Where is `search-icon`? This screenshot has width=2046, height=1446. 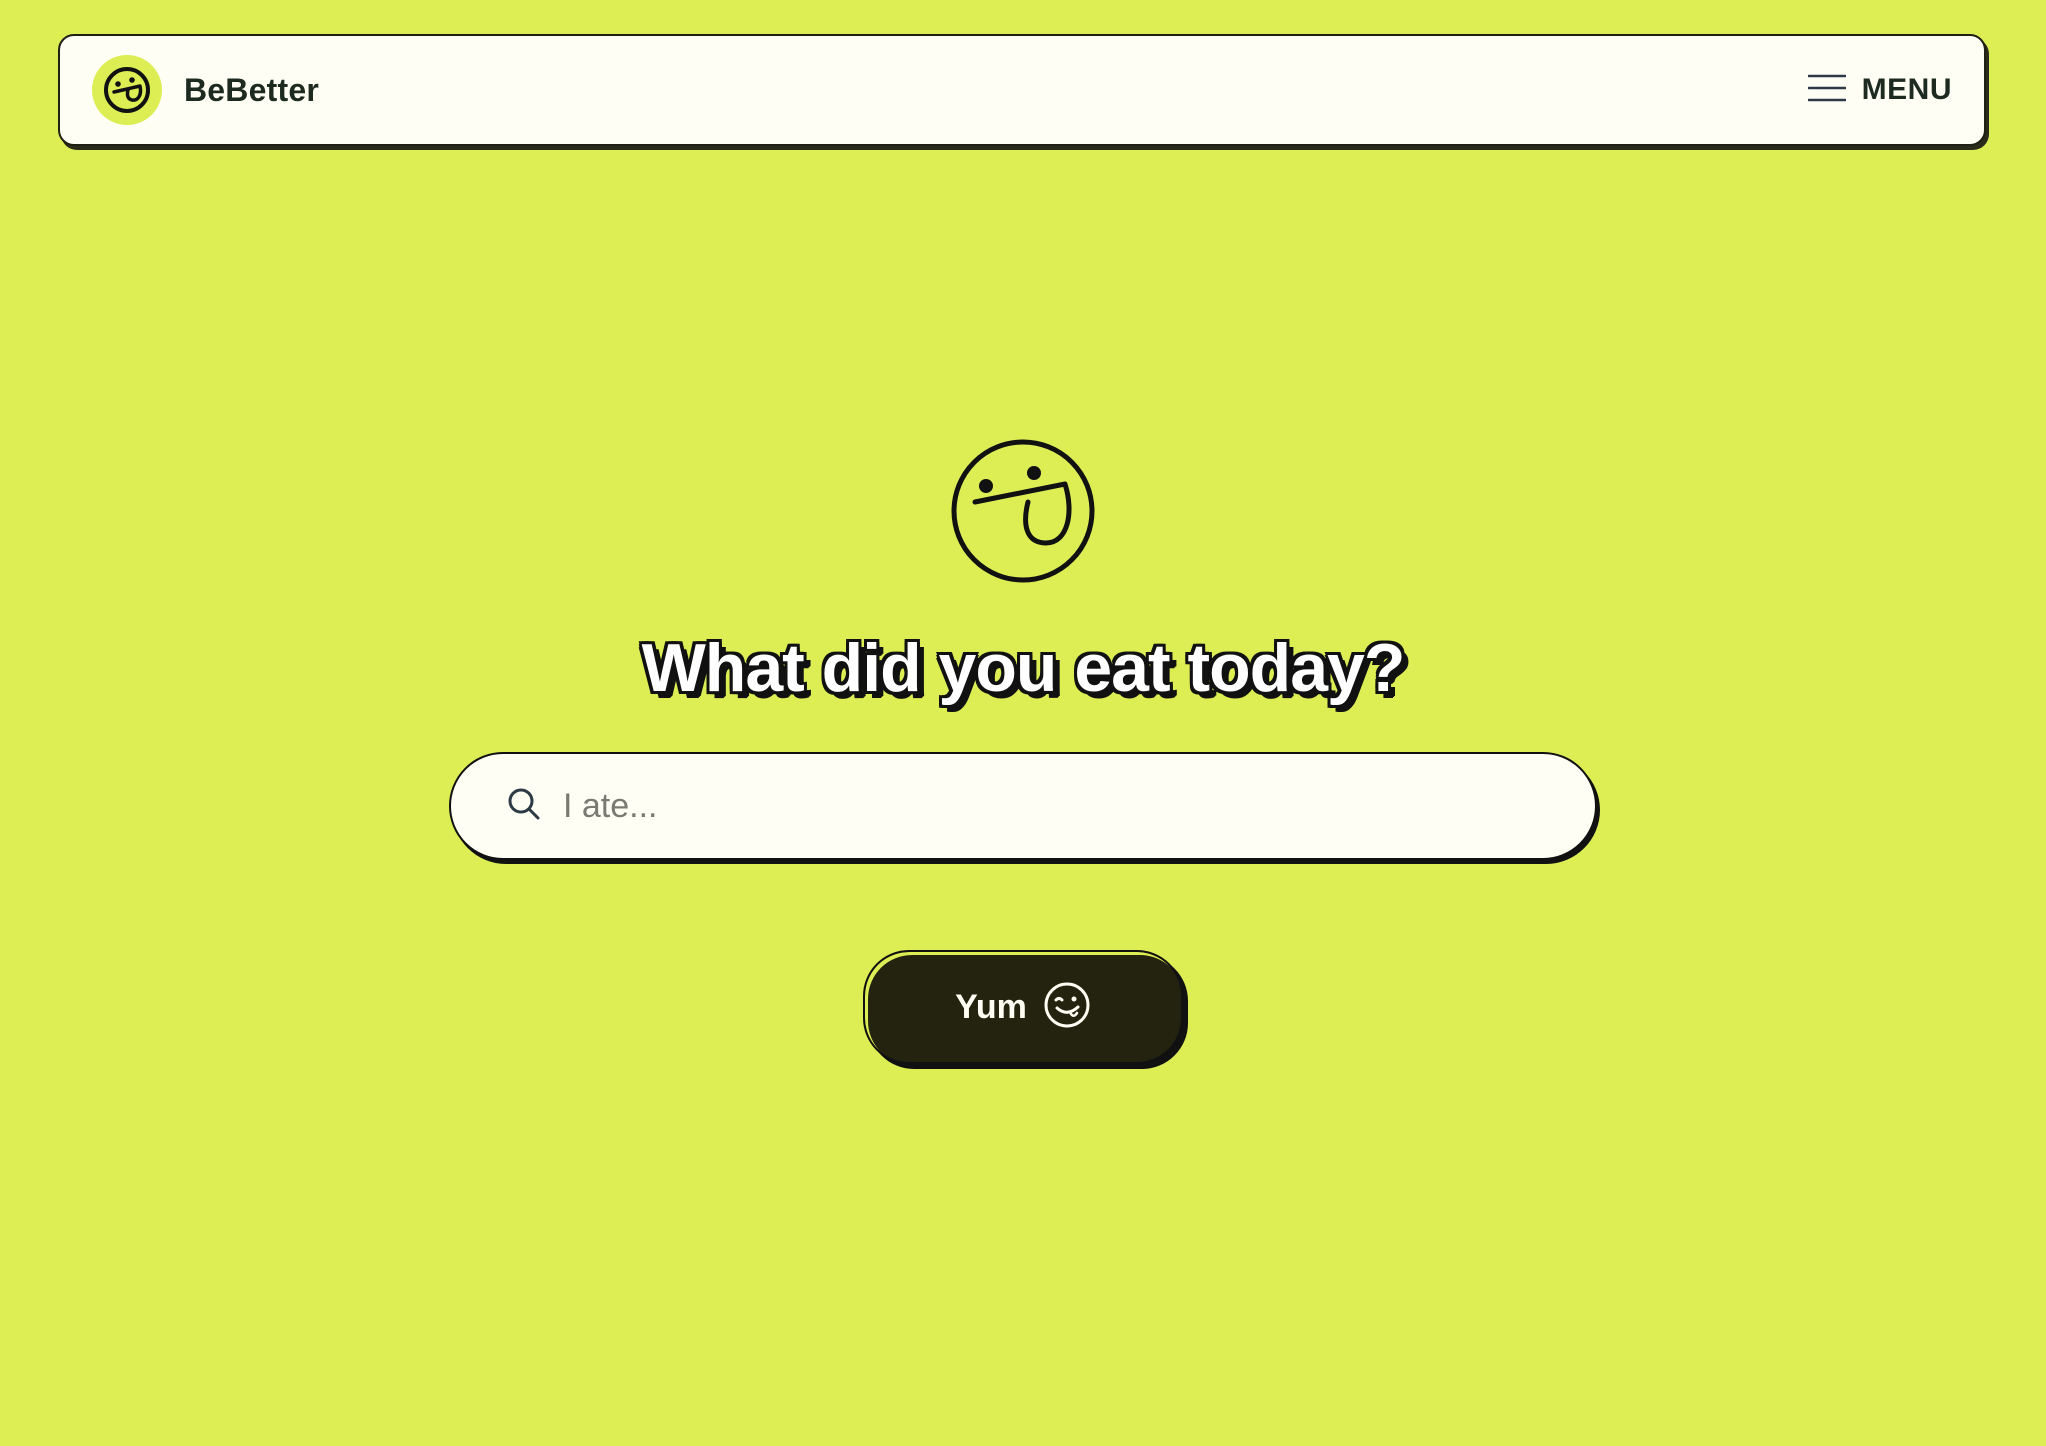
search-icon is located at coordinates (524, 806).